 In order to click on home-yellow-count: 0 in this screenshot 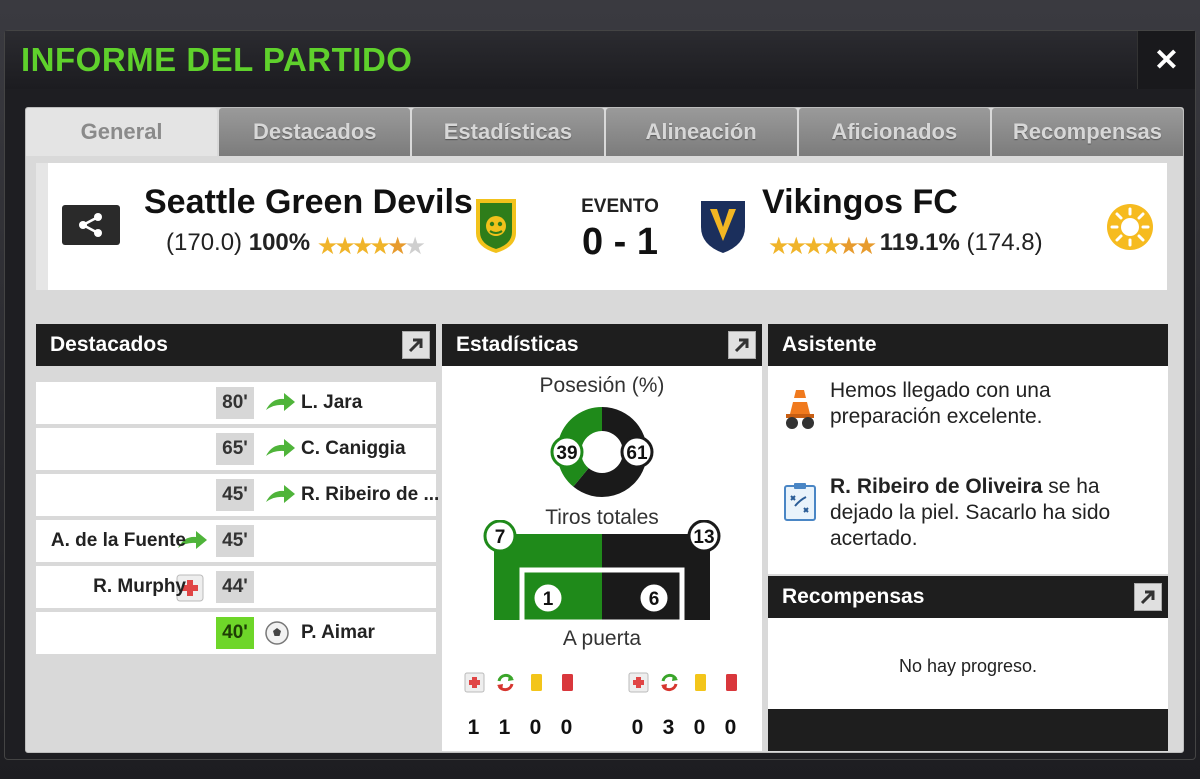, I will do `click(535, 727)`.